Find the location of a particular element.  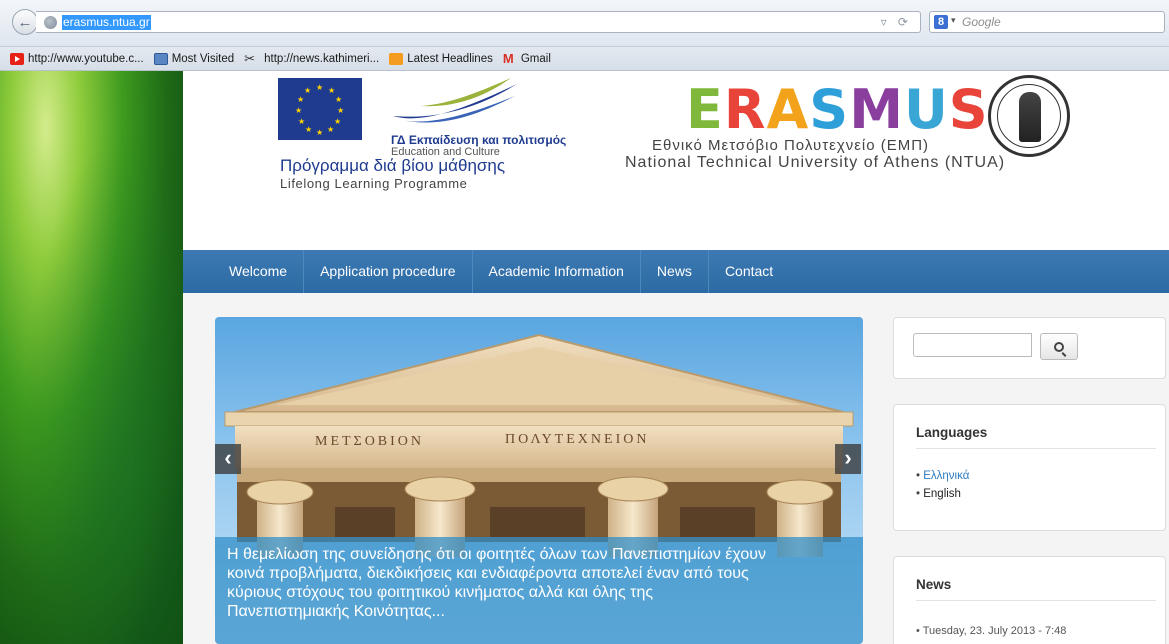

language-current: English is located at coordinates (942, 494).